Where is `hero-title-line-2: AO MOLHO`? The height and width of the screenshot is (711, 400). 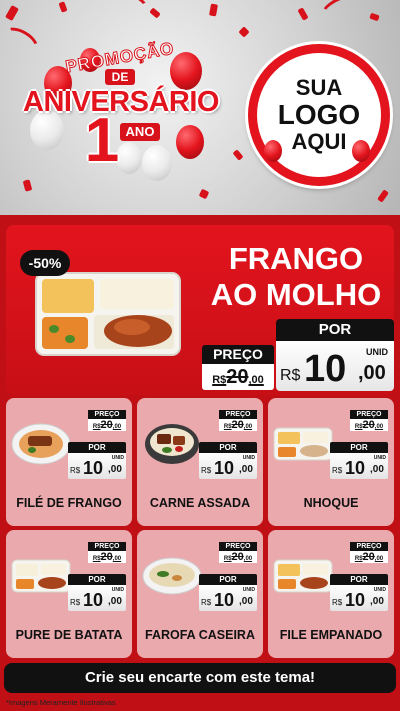 hero-title-line-2: AO MOLHO is located at coordinates (296, 294).